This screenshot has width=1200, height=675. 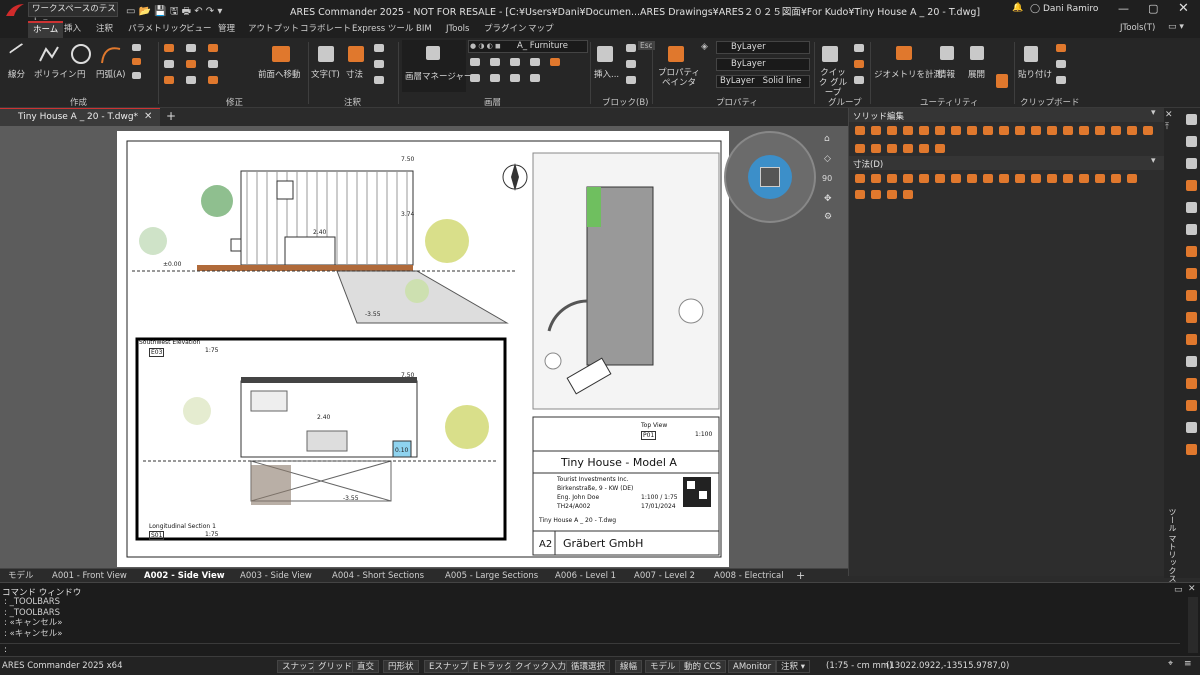 I want to click on dimension-tool: 寸法, so click(x=354, y=74).